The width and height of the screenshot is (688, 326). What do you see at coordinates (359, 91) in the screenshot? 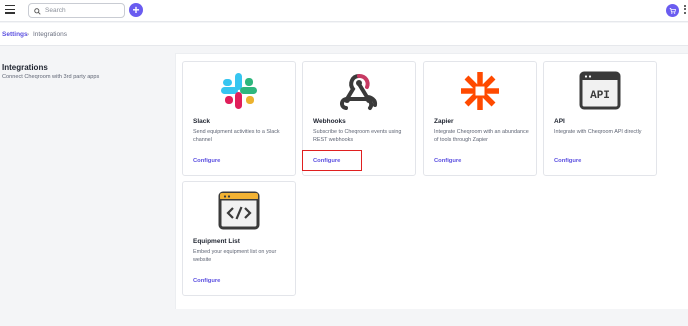
I see `webhooks-logo-icon` at bounding box center [359, 91].